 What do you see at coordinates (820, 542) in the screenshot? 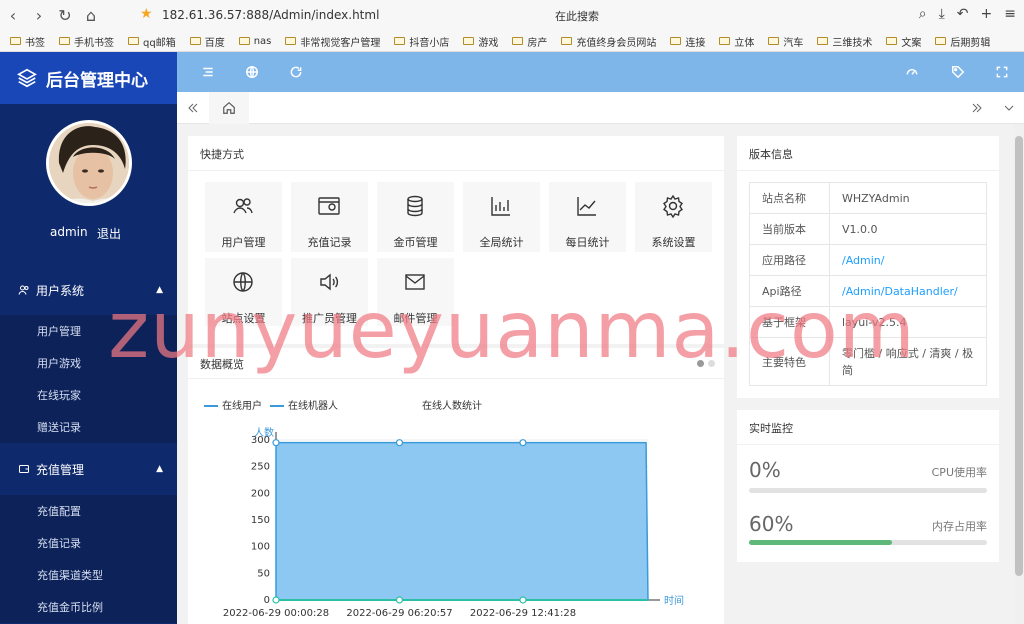
I see `memory-usage-fill` at bounding box center [820, 542].